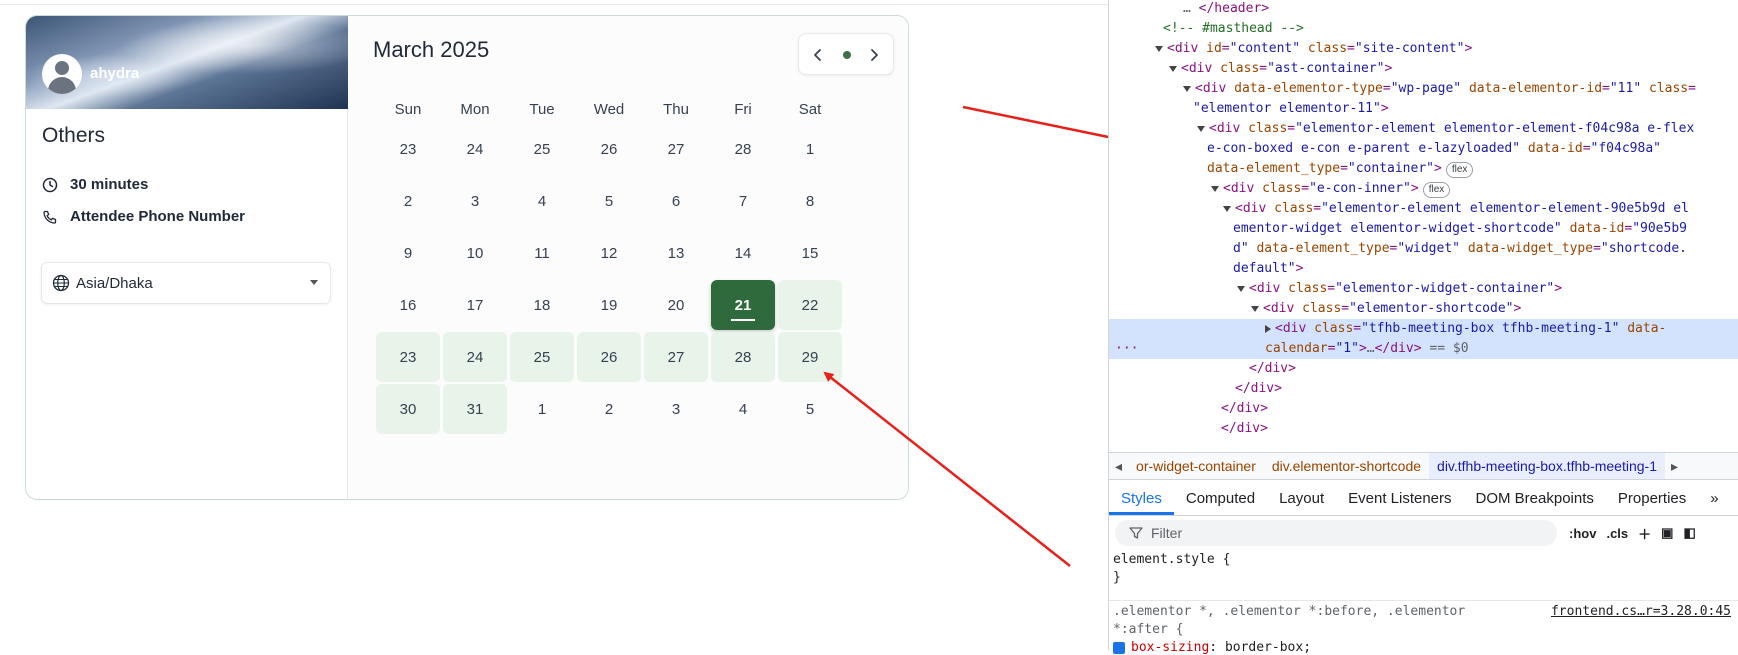 The image size is (1738, 655). Describe the element at coordinates (1423, 309) in the screenshot. I see `dom-node-line: <div class="elementor-shortcode">` at that location.